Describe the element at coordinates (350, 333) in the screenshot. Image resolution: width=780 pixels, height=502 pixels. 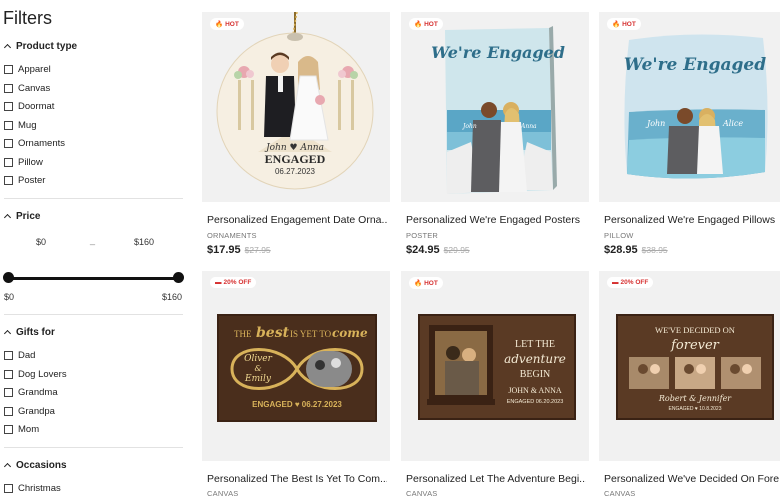
I see `canvas-line-1d: come` at that location.